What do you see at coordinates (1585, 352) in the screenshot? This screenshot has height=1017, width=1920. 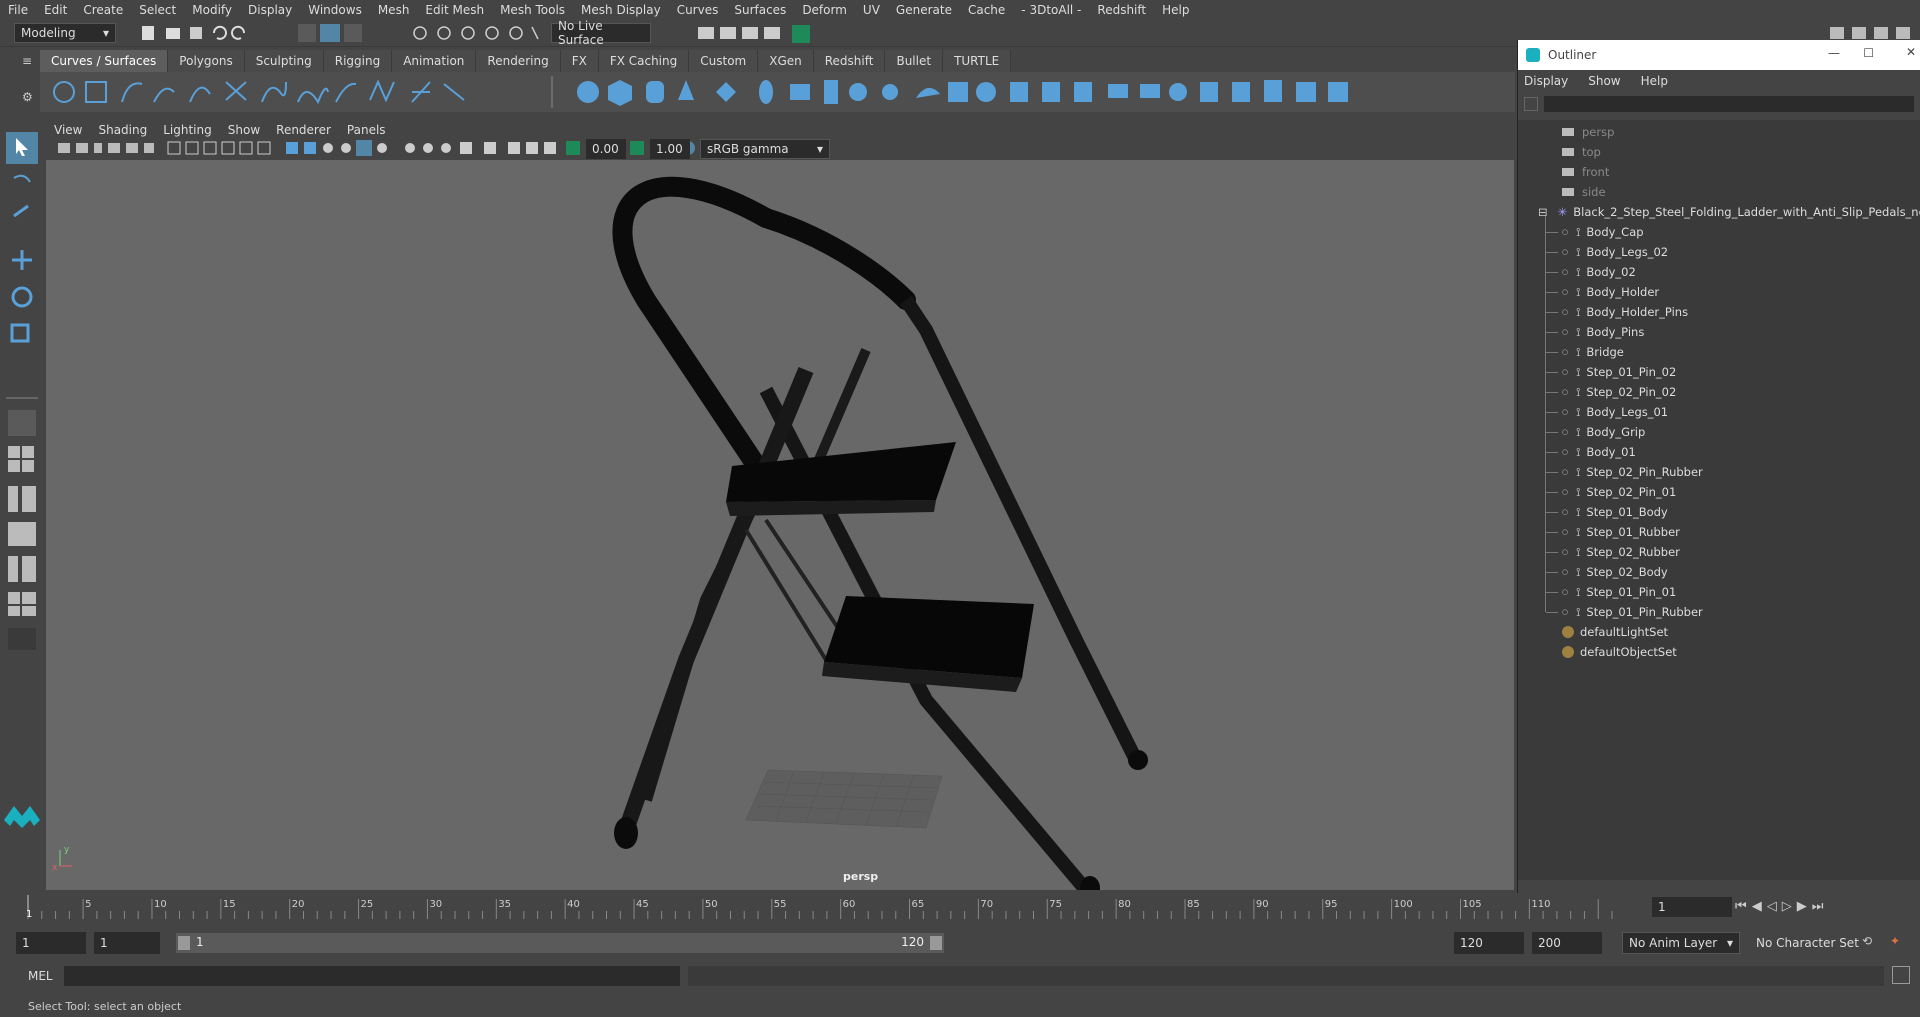 I see `outliner-item-bridge: ○ ⟟ Bridge` at bounding box center [1585, 352].